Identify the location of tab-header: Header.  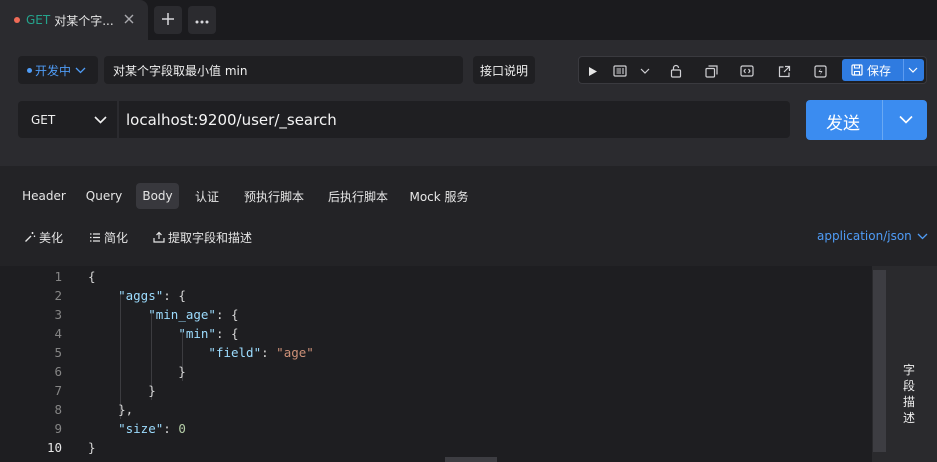
(44, 196).